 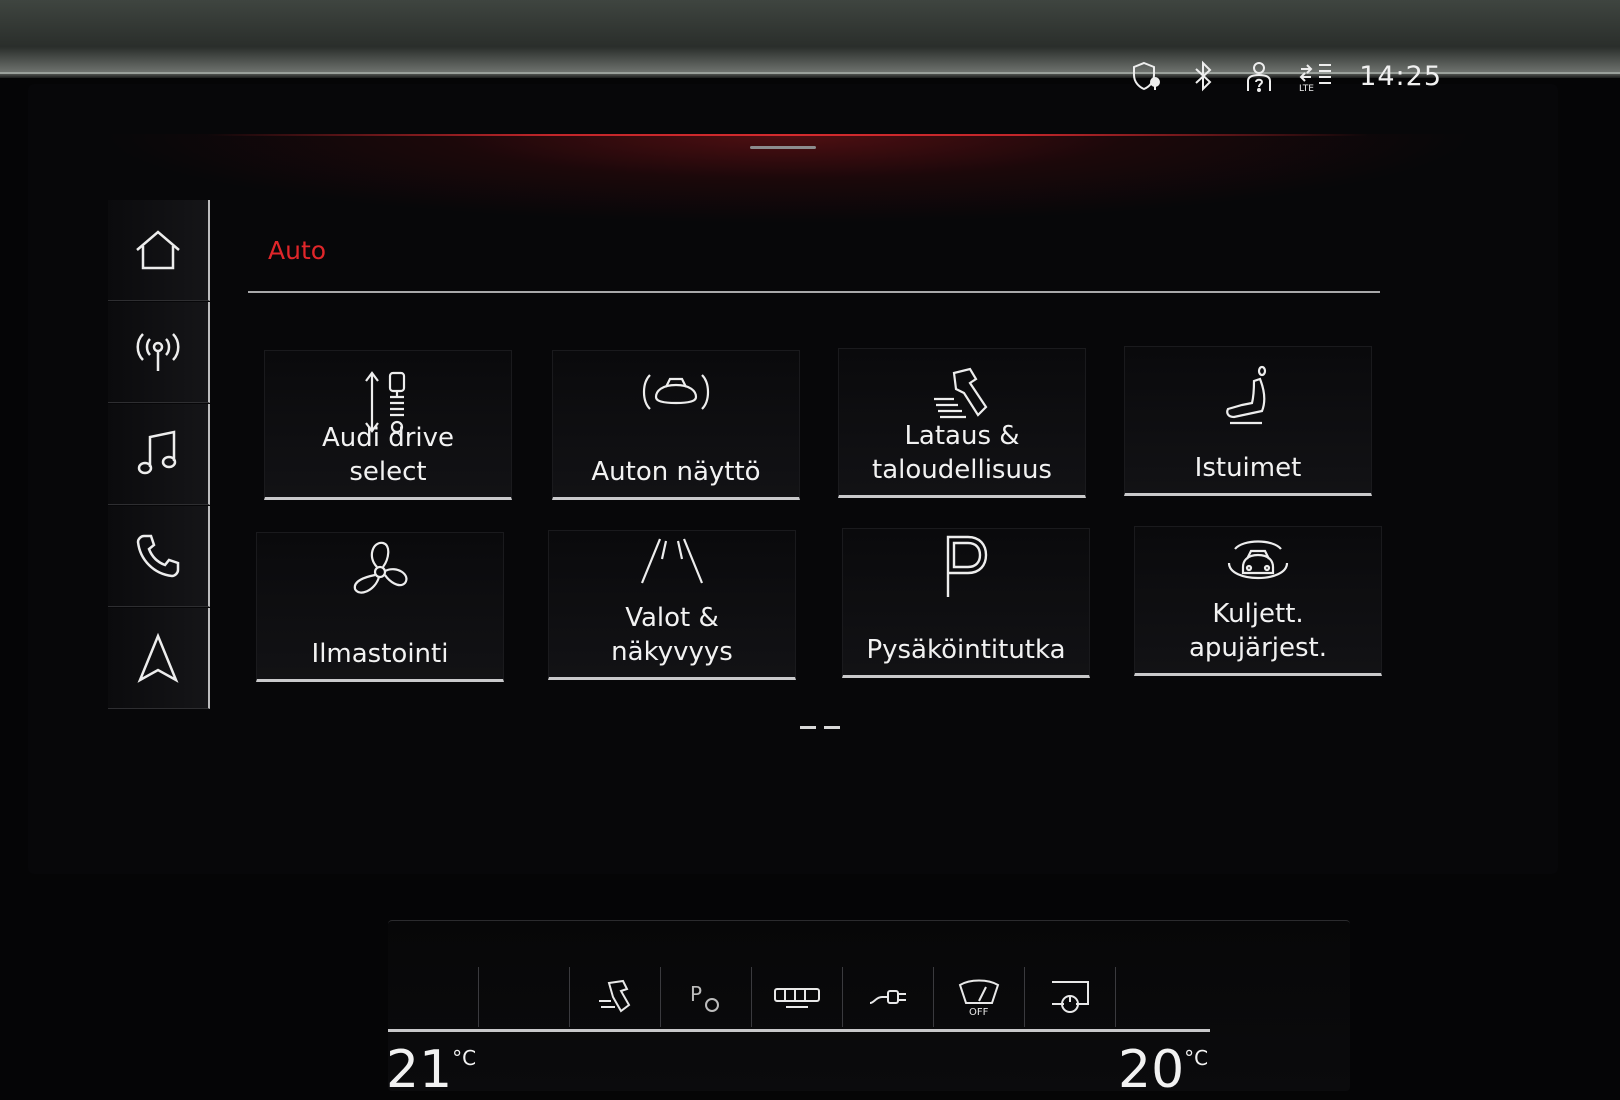 I want to click on seat-icon, so click(x=1248, y=398).